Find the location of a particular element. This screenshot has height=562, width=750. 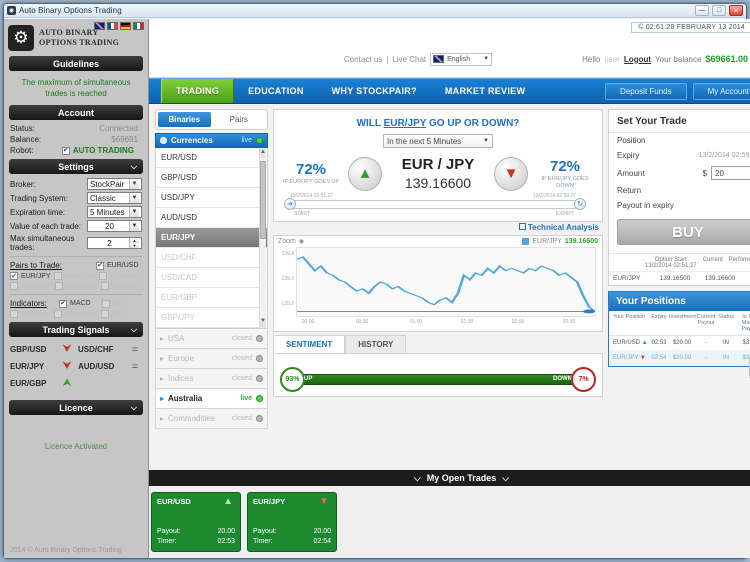

zoom-label: Zoom is located at coordinates (287, 241).